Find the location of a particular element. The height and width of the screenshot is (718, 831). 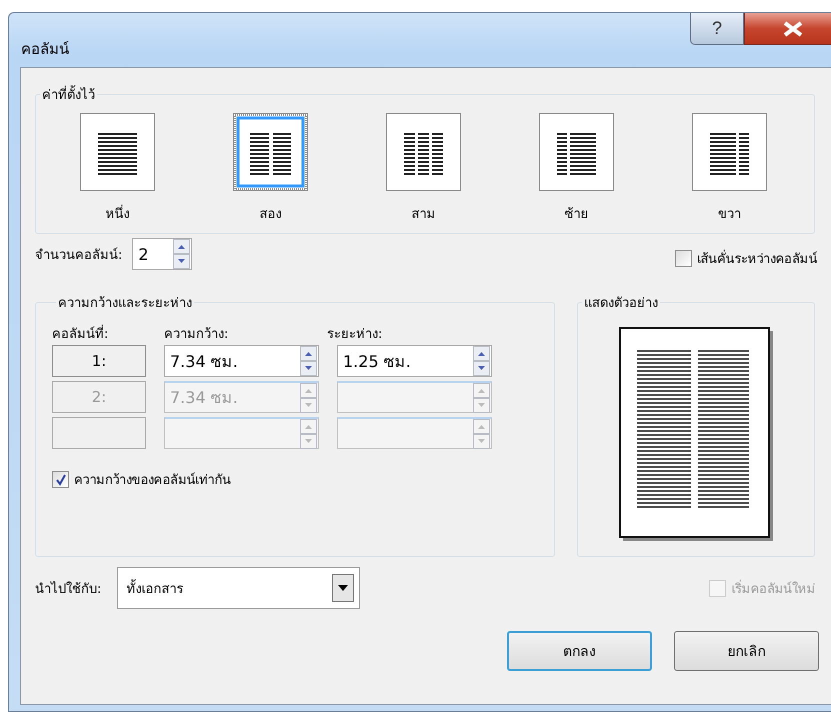

preset-option: หนึ่ง is located at coordinates (117, 168).